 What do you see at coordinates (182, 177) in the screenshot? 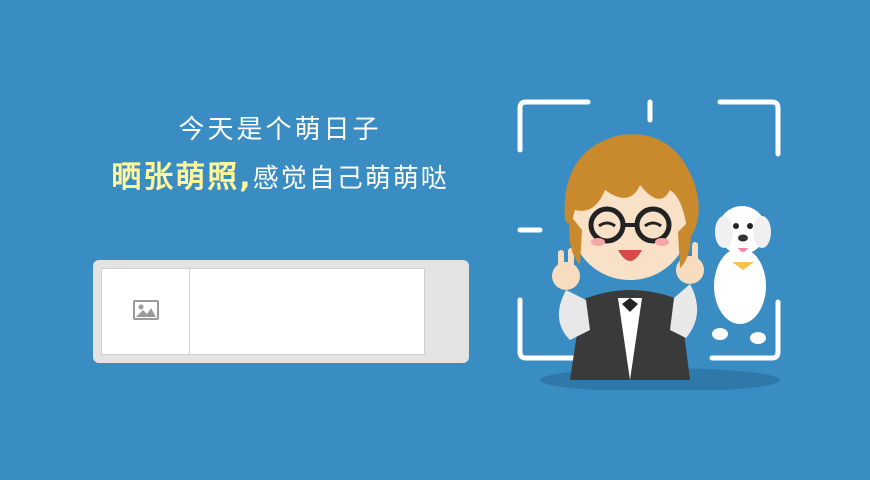
I see `headline-highlight: 晒张萌照,` at bounding box center [182, 177].